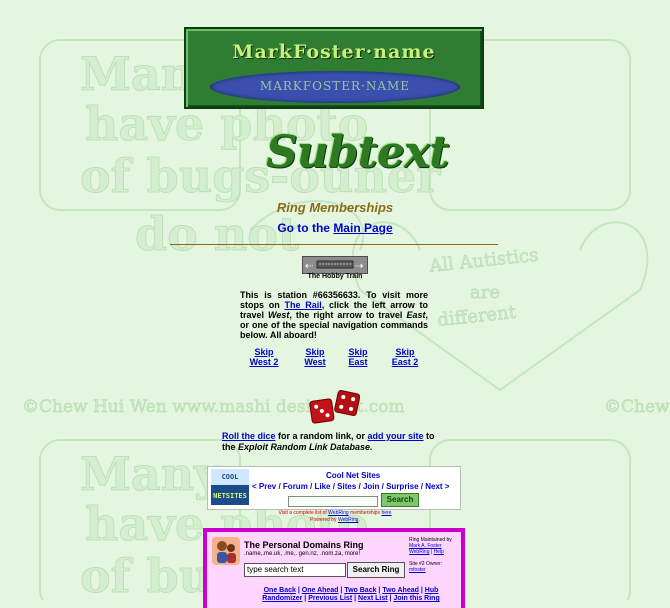 The width and height of the screenshot is (670, 608). What do you see at coordinates (485, 292) in the screenshot?
I see `heart-text-2: are` at bounding box center [485, 292].